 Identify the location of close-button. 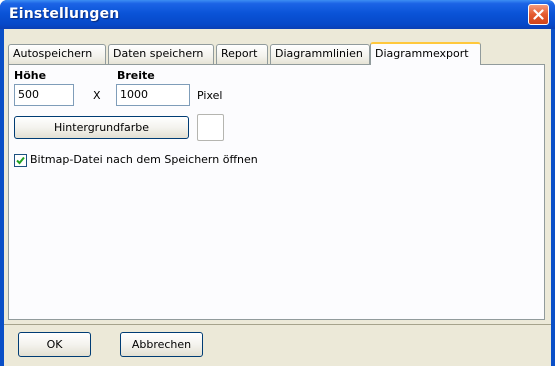
(538, 14).